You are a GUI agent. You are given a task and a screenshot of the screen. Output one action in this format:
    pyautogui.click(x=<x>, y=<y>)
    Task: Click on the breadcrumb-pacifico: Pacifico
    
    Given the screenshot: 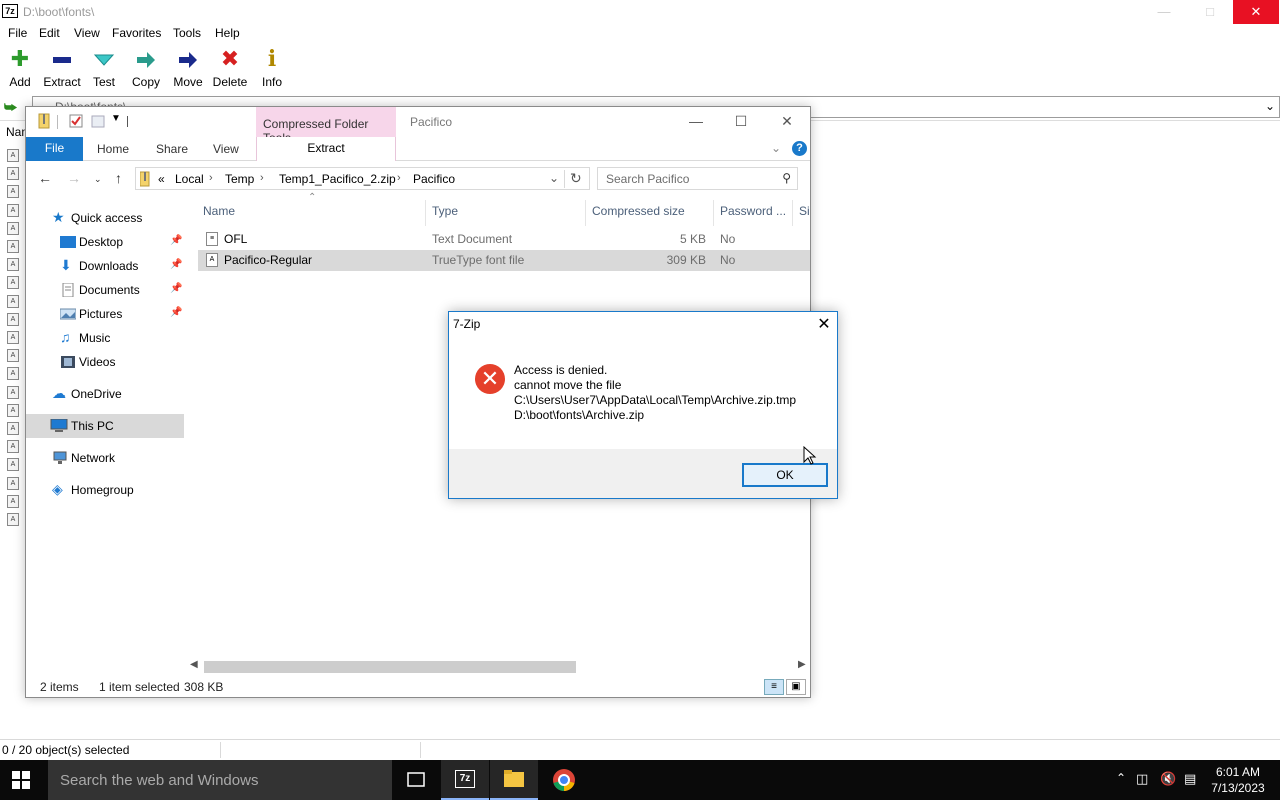 What is the action you would take?
    pyautogui.click(x=434, y=179)
    